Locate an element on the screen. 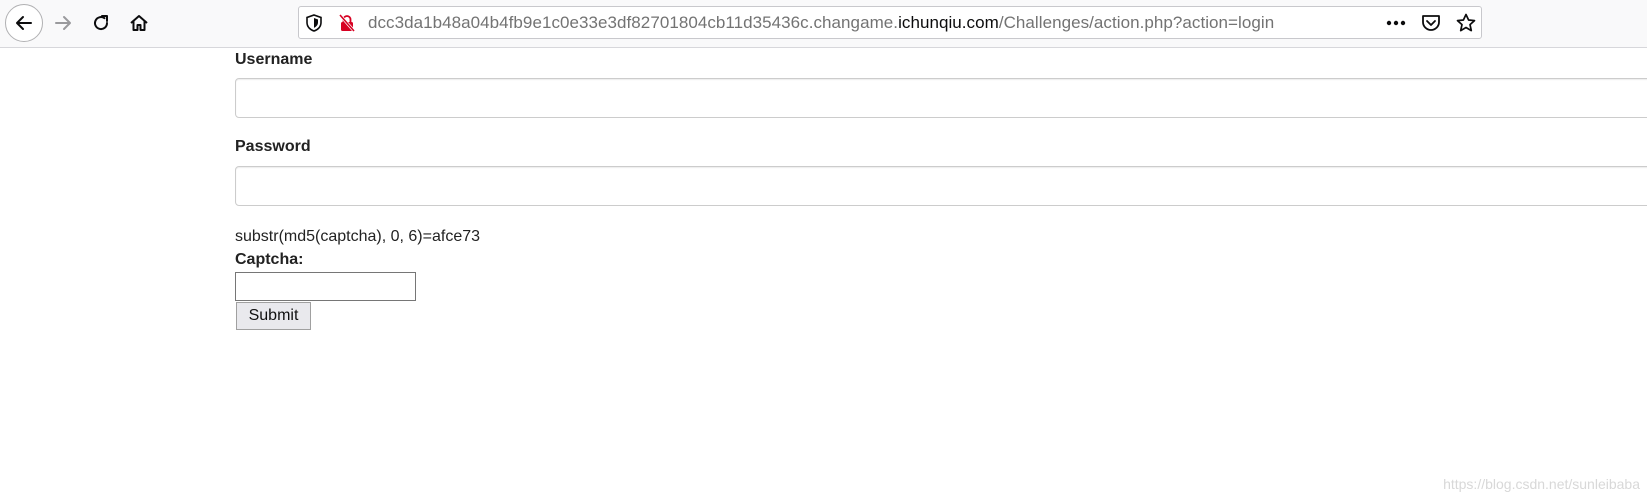 Image resolution: width=1647 pixels, height=500 pixels. watermark: https://blog.csdn.net/sunleibaba is located at coordinates (1541, 484).